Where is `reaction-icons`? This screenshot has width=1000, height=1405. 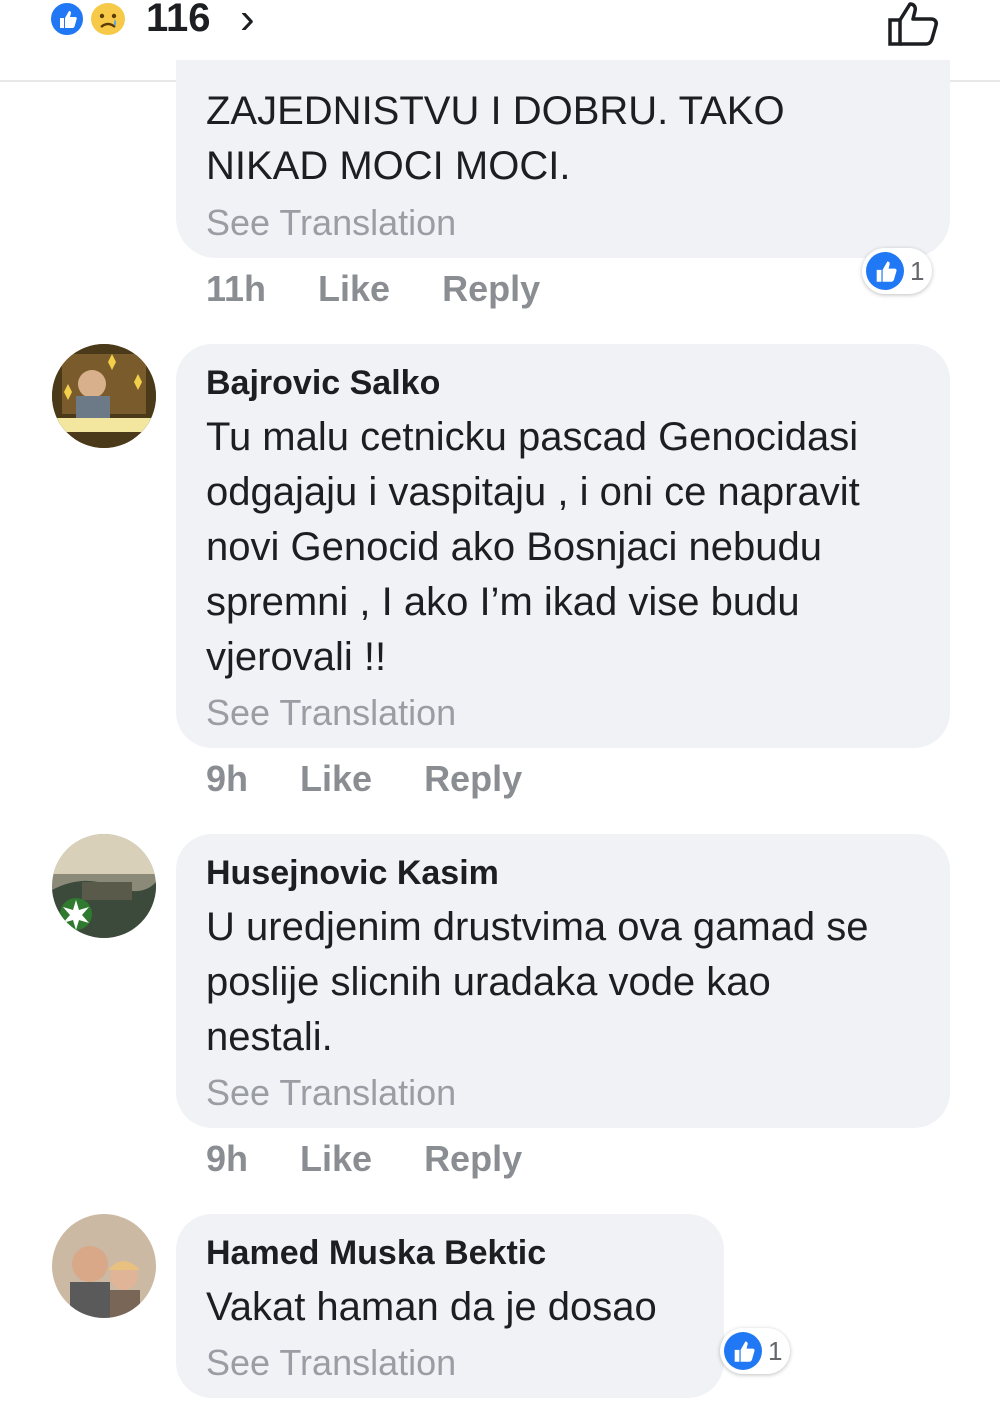 reaction-icons is located at coordinates (93, 20).